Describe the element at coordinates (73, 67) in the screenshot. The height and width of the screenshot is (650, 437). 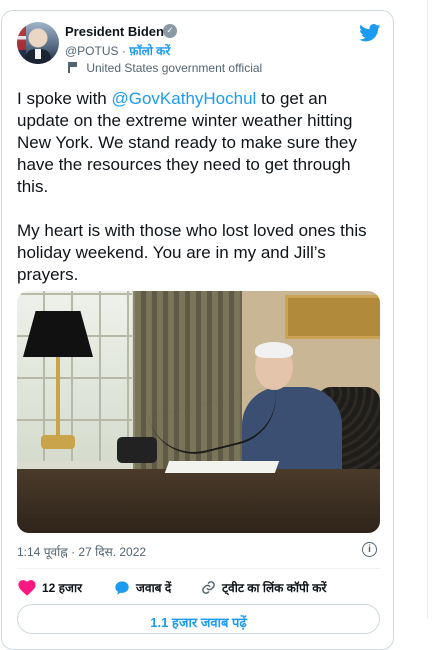
I see `flag-icon` at that location.